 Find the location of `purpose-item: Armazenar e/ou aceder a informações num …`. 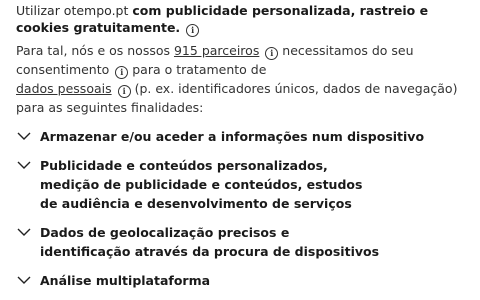

purpose-item: Armazenar e/ou aceder a informações num … is located at coordinates (241, 136).